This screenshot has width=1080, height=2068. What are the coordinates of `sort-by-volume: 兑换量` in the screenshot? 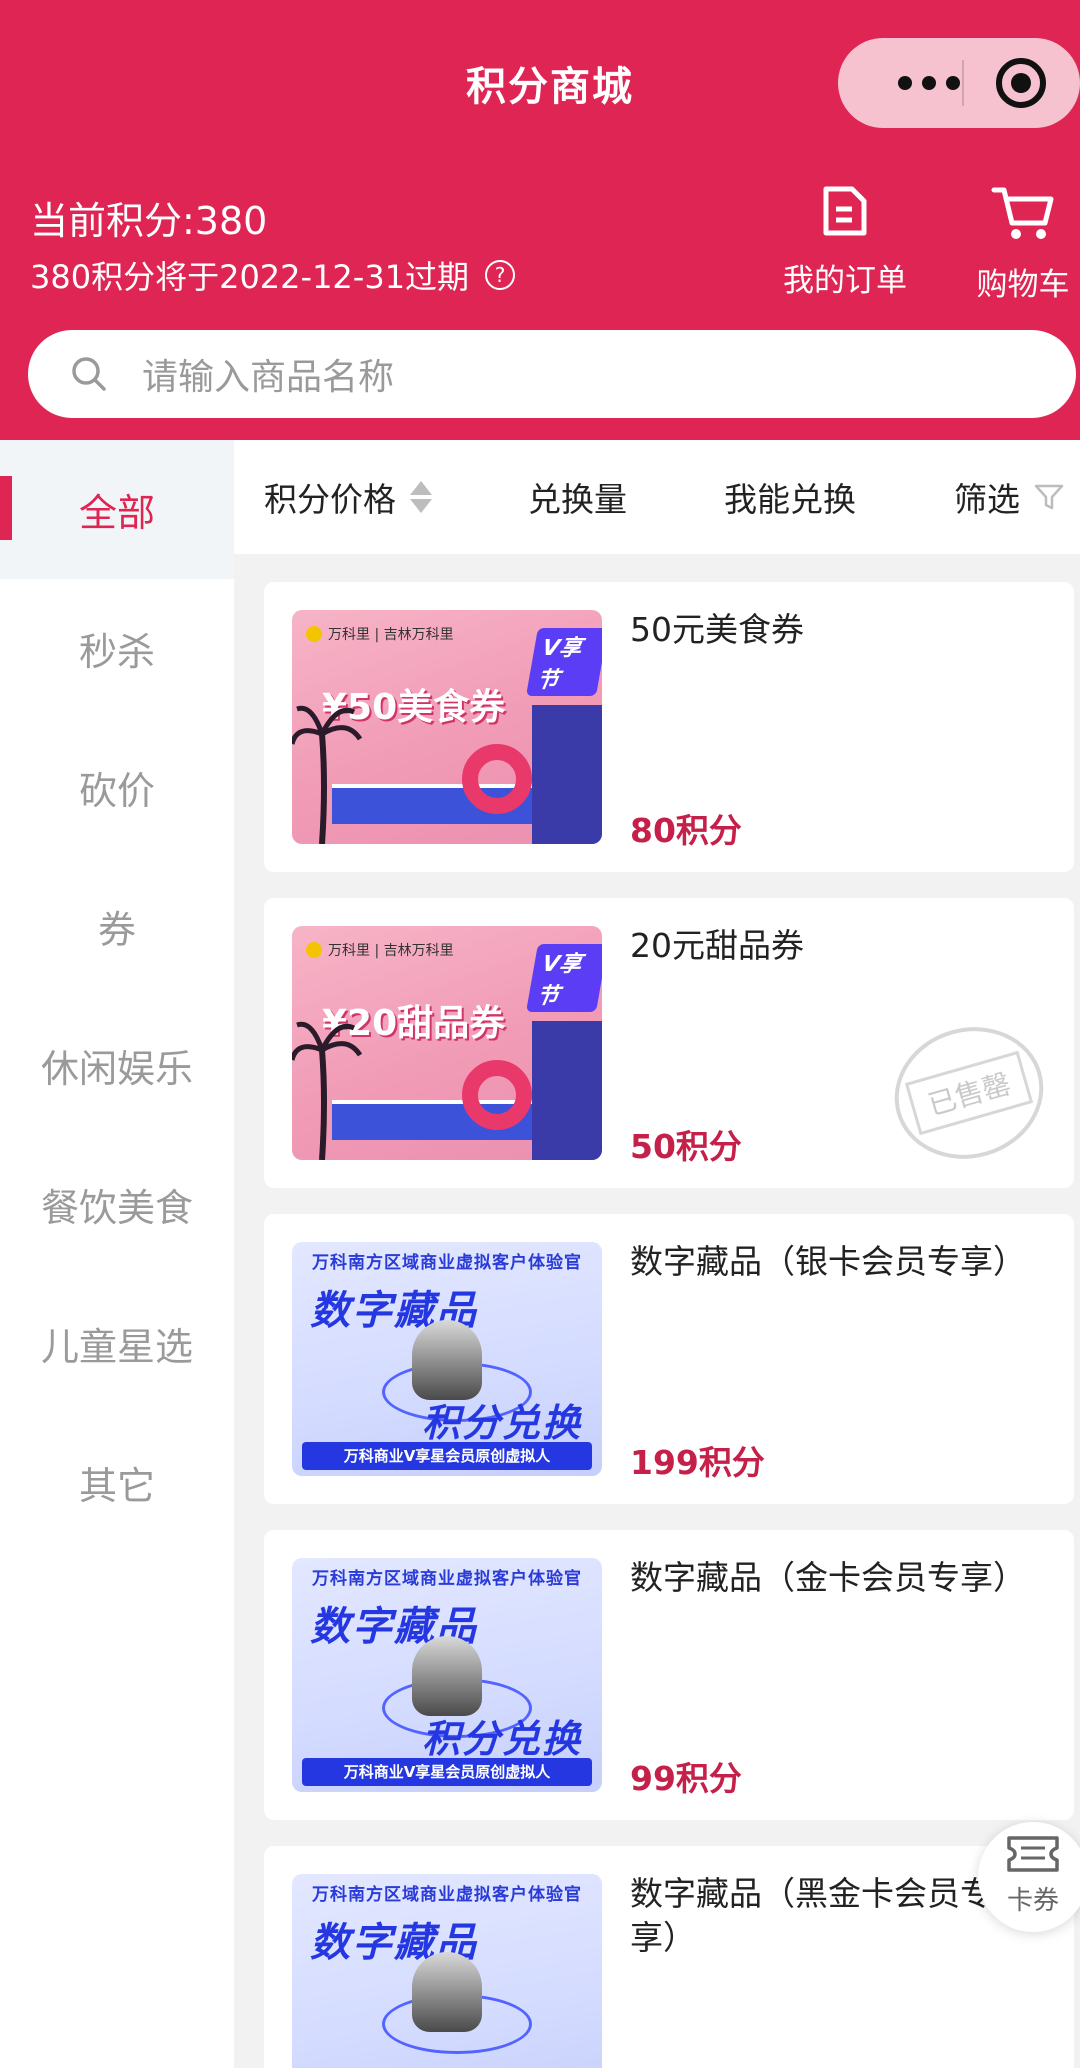 It's located at (577, 497).